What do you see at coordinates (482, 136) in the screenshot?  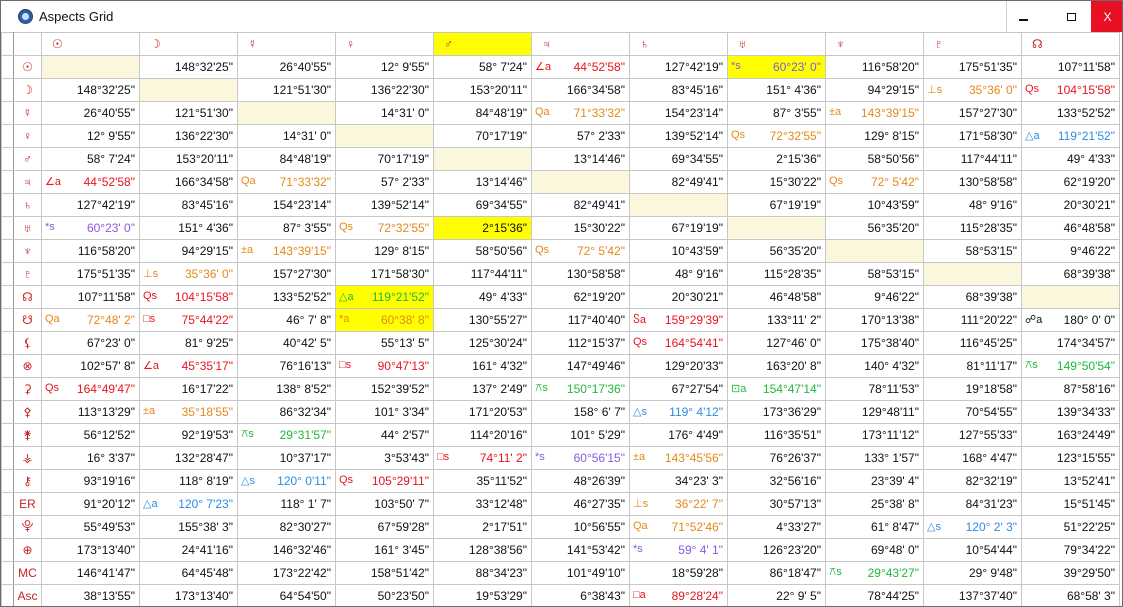 I see `grid-cell: 70°17'19"` at bounding box center [482, 136].